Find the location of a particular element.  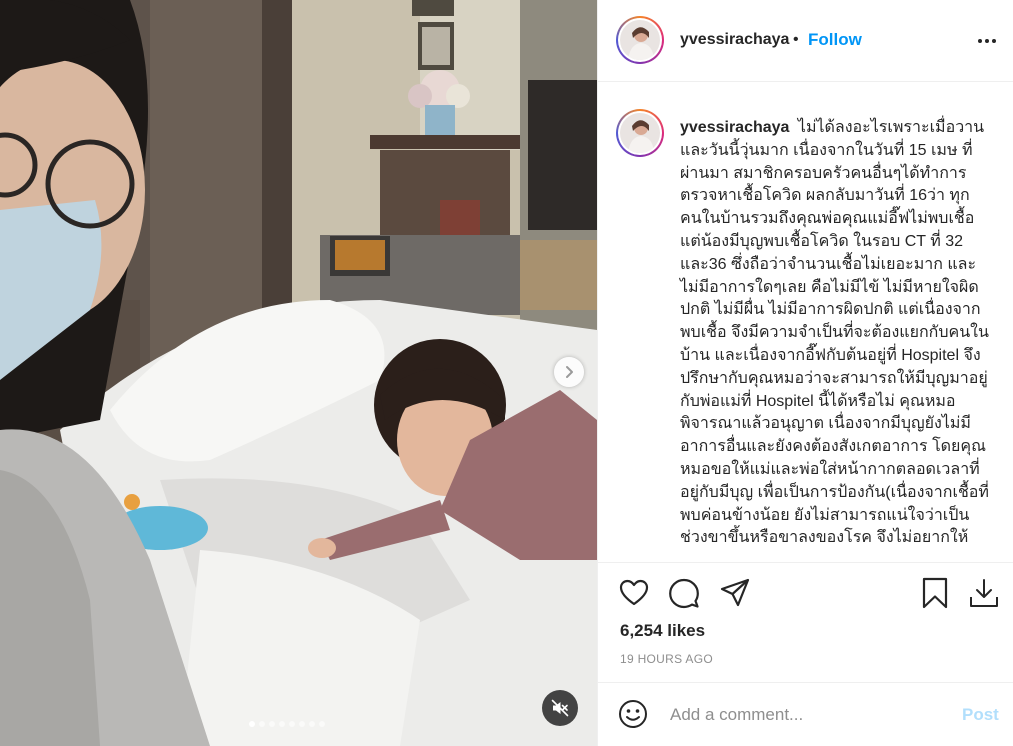

share-button is located at coordinates (735, 595).